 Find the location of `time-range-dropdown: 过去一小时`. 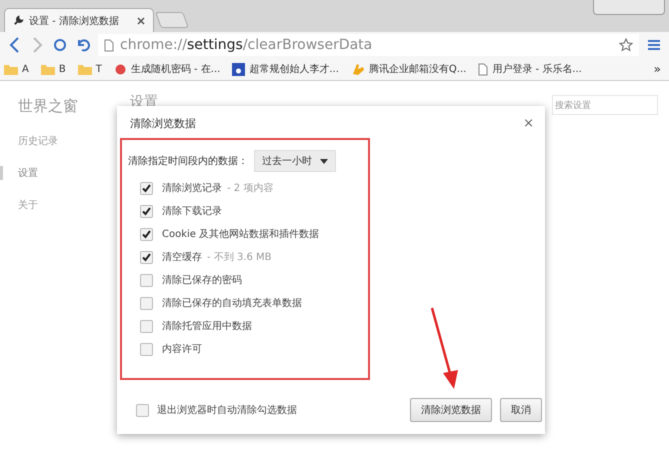

time-range-dropdown: 过去一小时 is located at coordinates (295, 161).